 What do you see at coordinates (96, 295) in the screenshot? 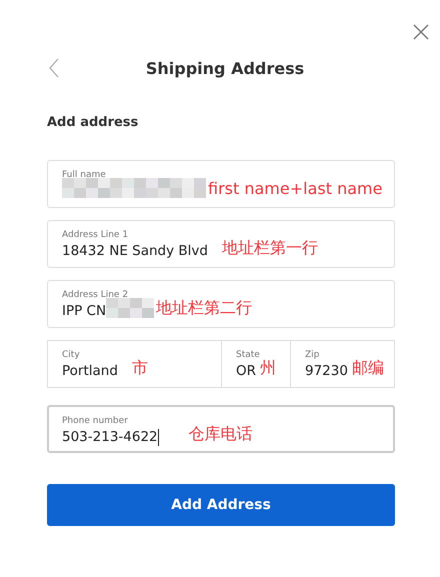
I see `field-label: Address Line 2` at bounding box center [96, 295].